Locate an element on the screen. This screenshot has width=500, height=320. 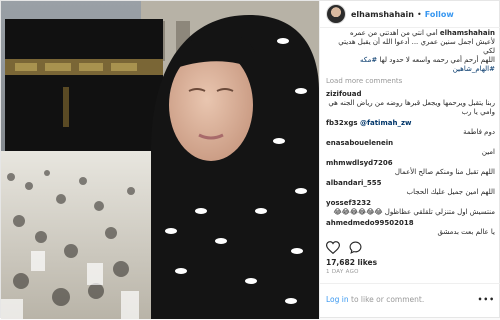
post-timestamp: 1 DAY AGO is located at coordinates (342, 272).